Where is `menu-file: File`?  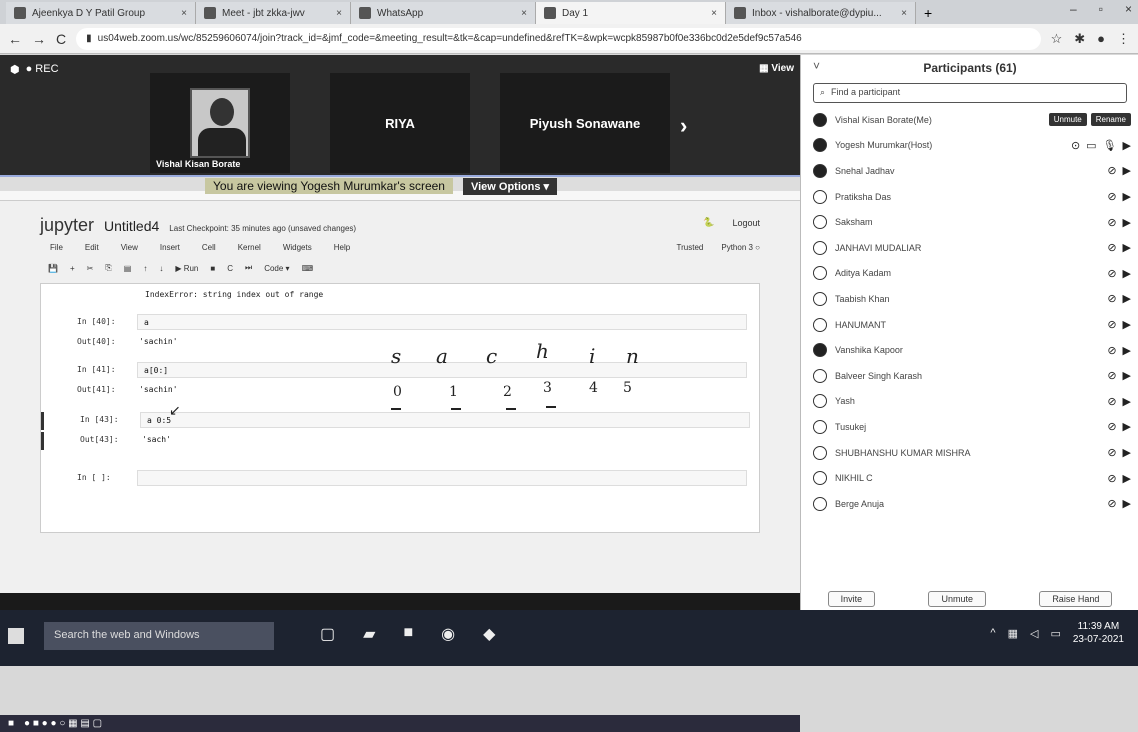 menu-file: File is located at coordinates (56, 247).